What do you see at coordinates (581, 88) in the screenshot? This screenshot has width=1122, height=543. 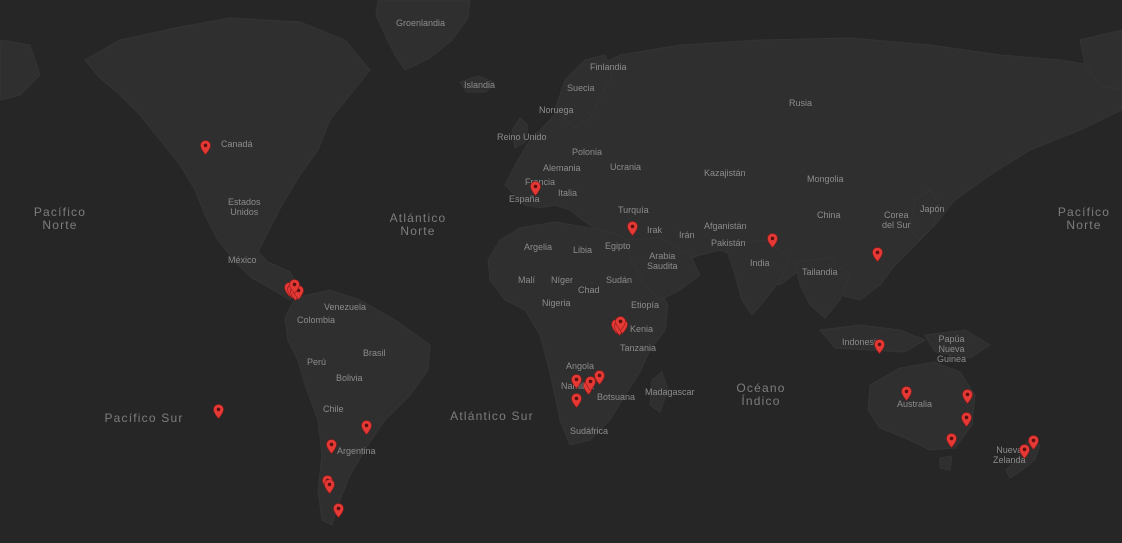 I see `country-label-suecia: Suecia` at bounding box center [581, 88].